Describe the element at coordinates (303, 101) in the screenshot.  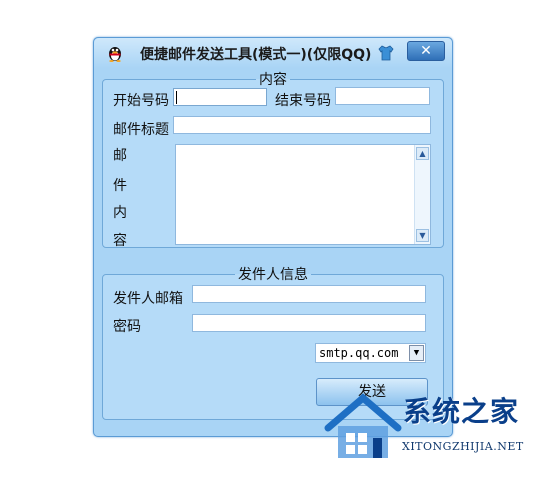
I see `end-number-label: 结束号码` at that location.